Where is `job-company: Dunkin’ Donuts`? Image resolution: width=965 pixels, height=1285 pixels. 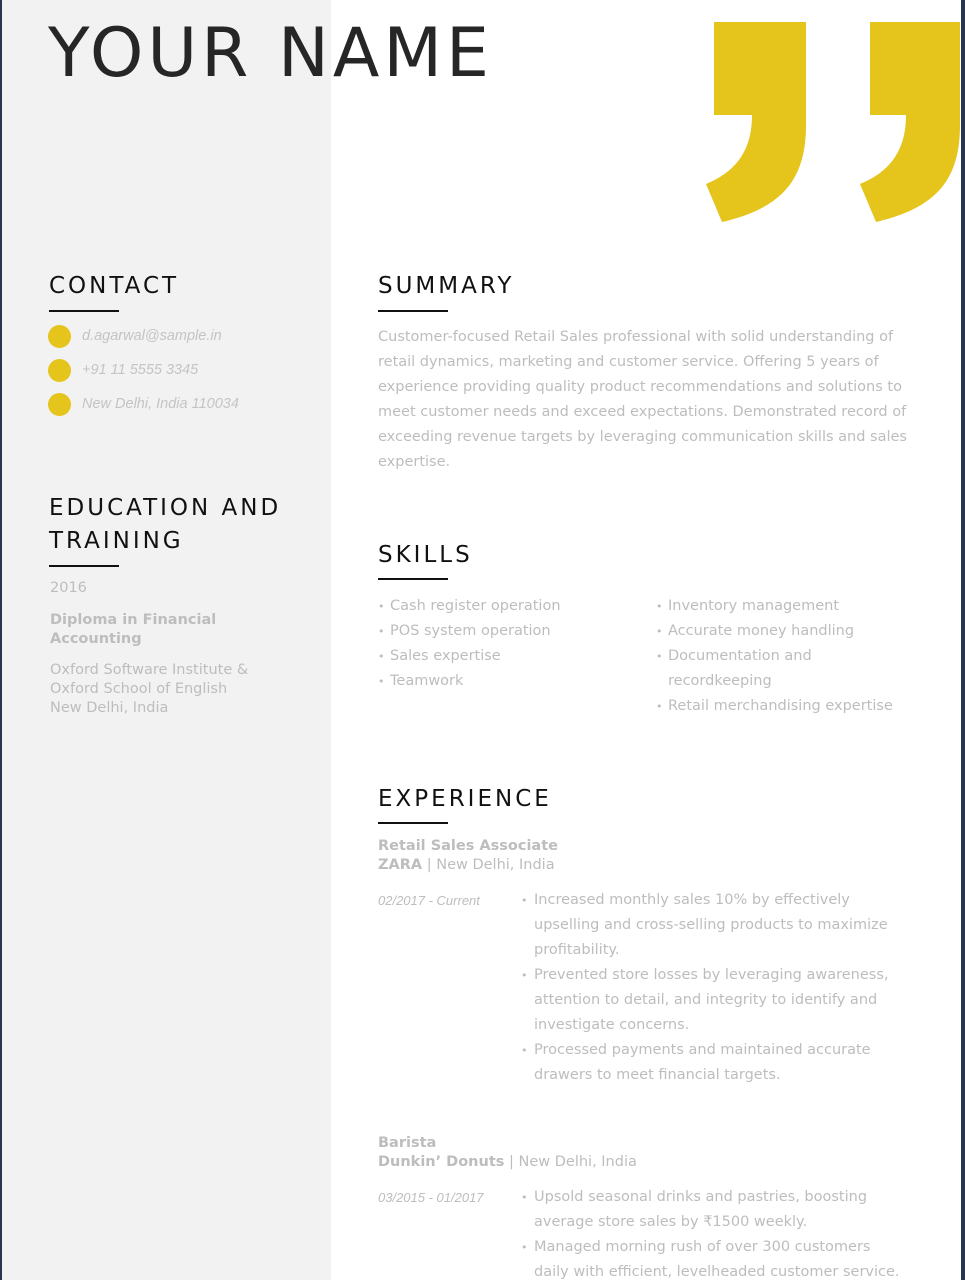 job-company: Dunkin’ Donuts is located at coordinates (441, 1162).